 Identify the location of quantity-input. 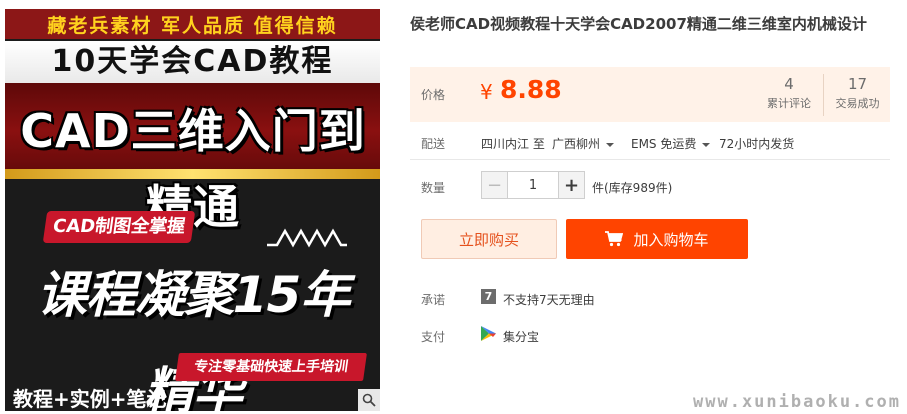
(533, 185).